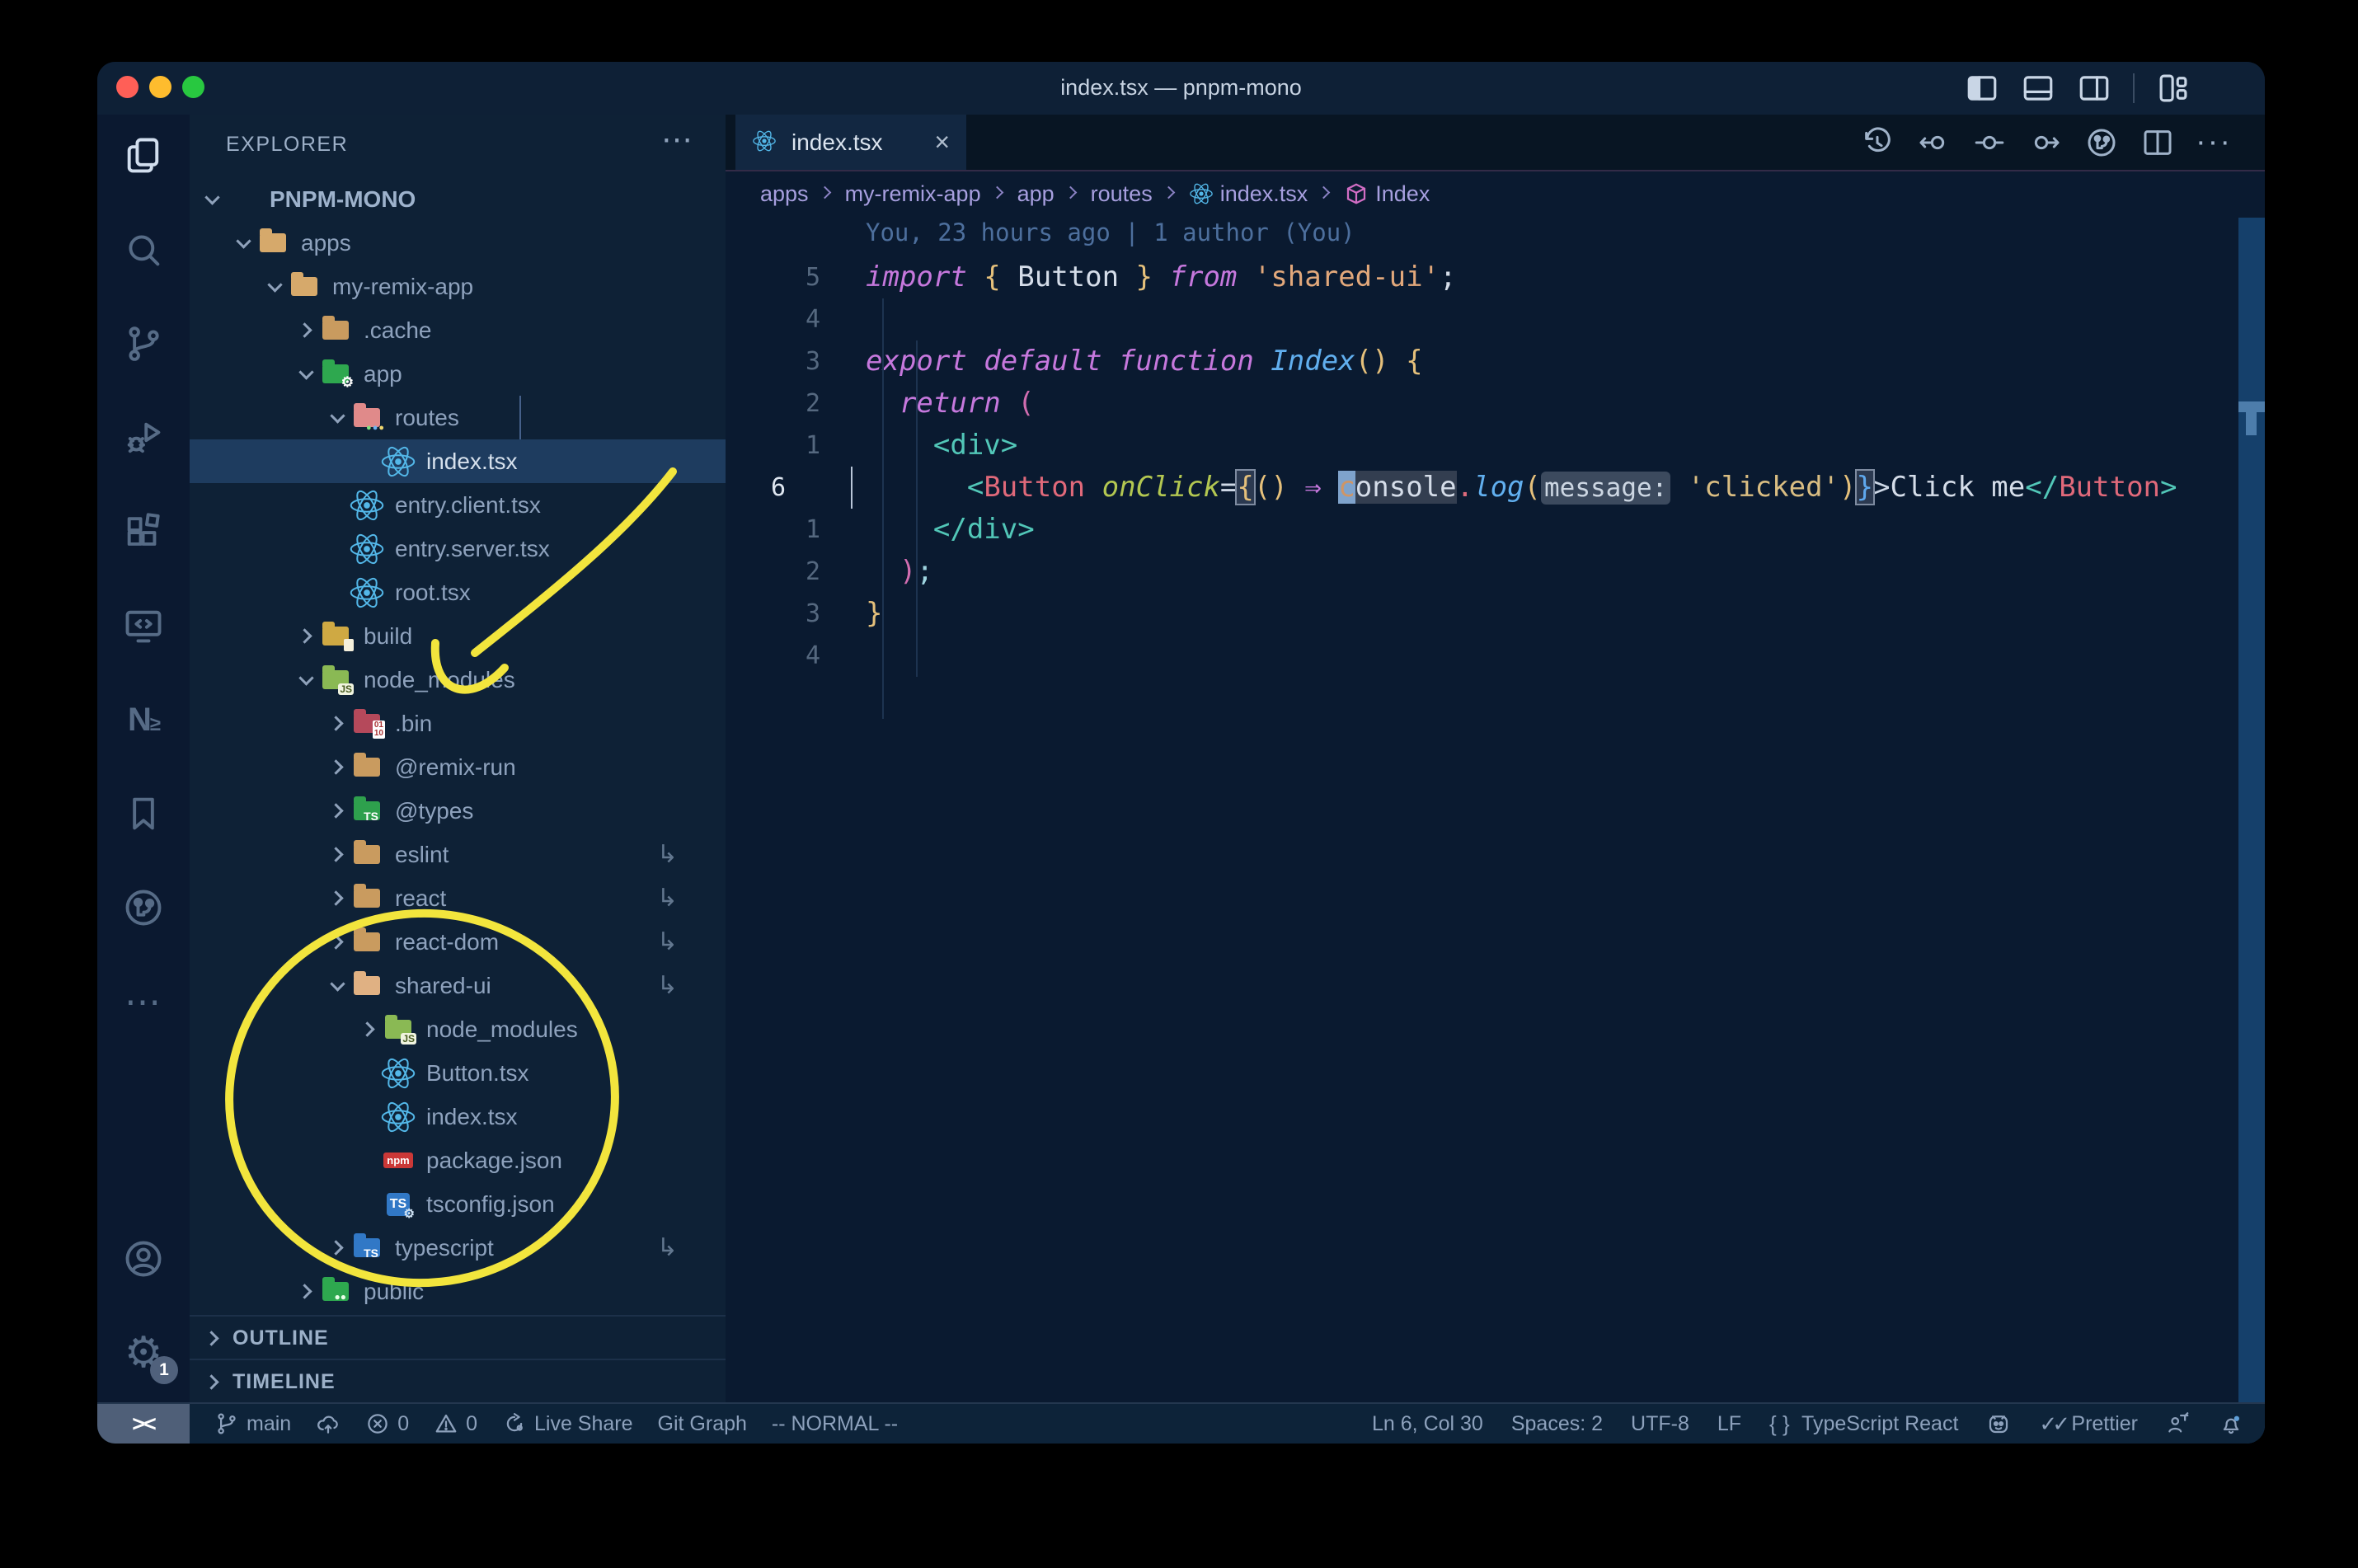 The width and height of the screenshot is (2358, 1568). What do you see at coordinates (1933, 142) in the screenshot?
I see `previous-change-icon` at bounding box center [1933, 142].